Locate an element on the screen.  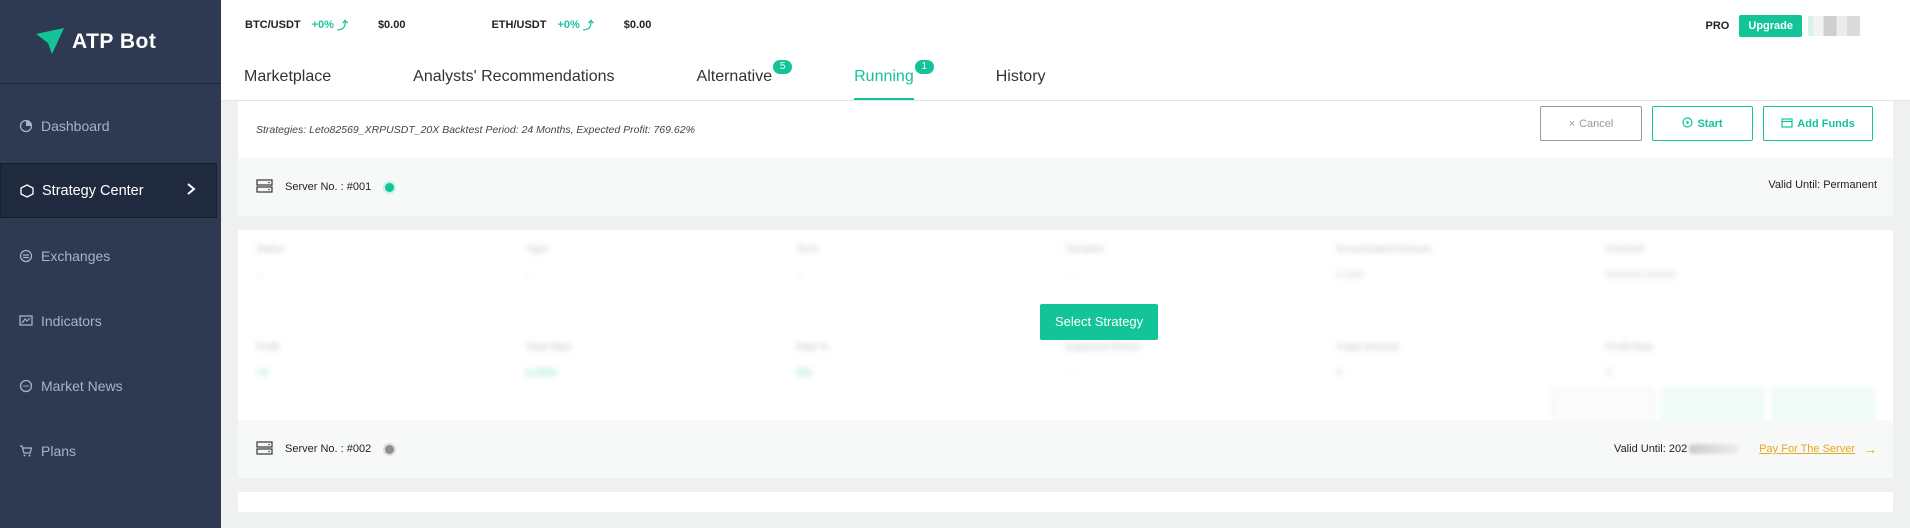
tab-alternative: Alternative 5 is located at coordinates (744, 80).